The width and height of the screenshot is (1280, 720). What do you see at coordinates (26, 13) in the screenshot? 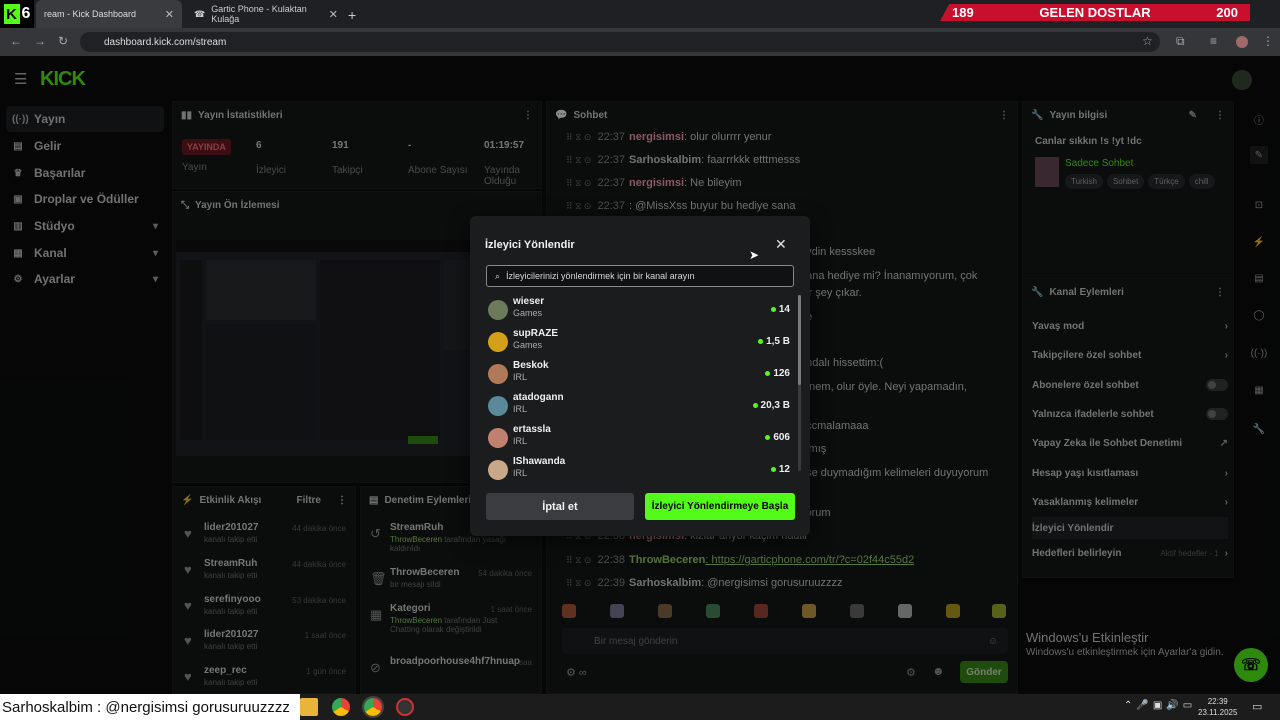
I see `badge-number: 6` at bounding box center [26, 13].